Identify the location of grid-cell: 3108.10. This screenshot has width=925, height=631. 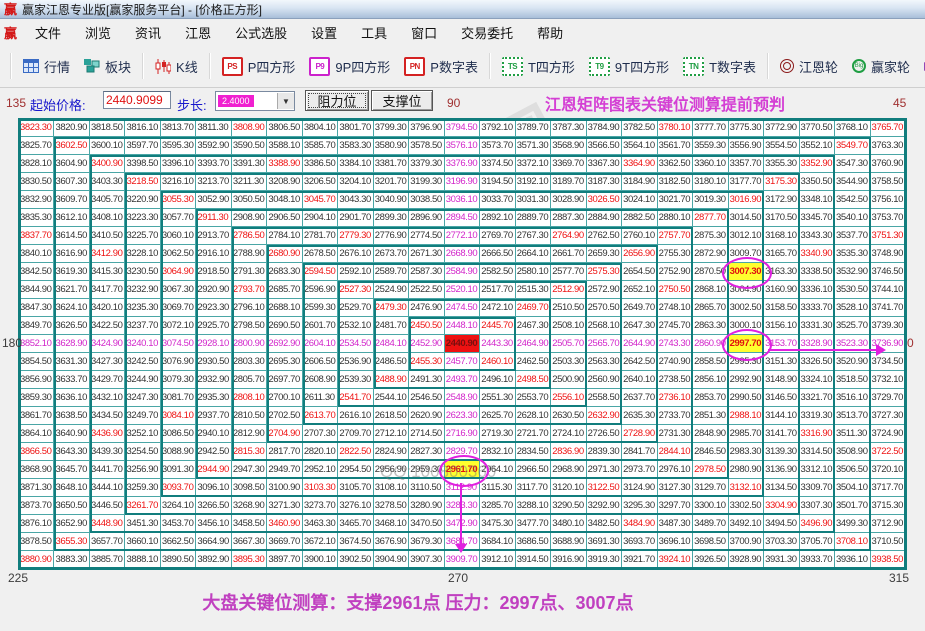
(391, 488).